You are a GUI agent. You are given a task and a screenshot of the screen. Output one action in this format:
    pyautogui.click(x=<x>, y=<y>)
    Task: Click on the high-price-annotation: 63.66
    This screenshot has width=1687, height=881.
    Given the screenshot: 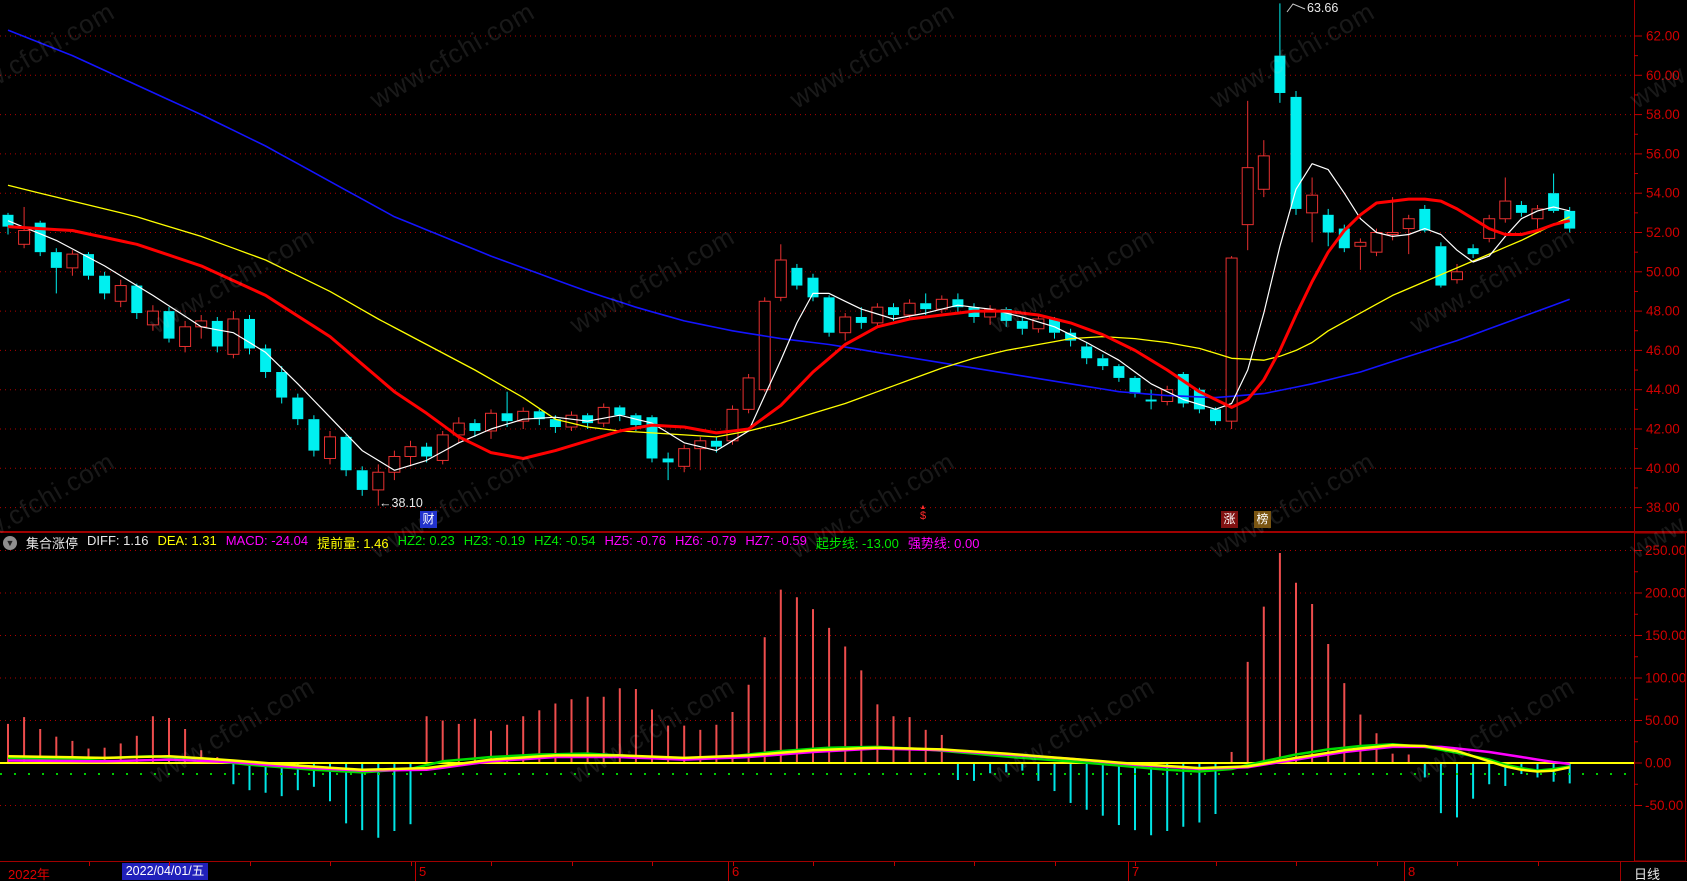 What is the action you would take?
    pyautogui.click(x=1323, y=8)
    